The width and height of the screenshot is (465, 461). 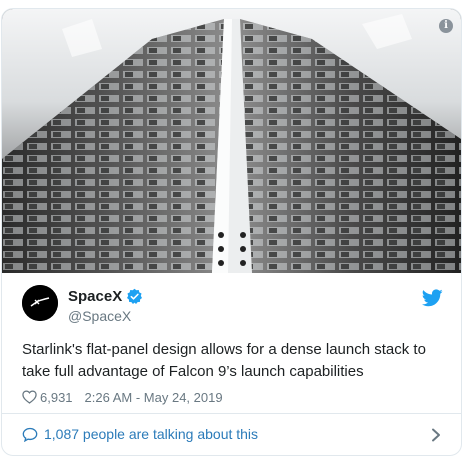 I want to click on chevron-right-icon, so click(x=436, y=435).